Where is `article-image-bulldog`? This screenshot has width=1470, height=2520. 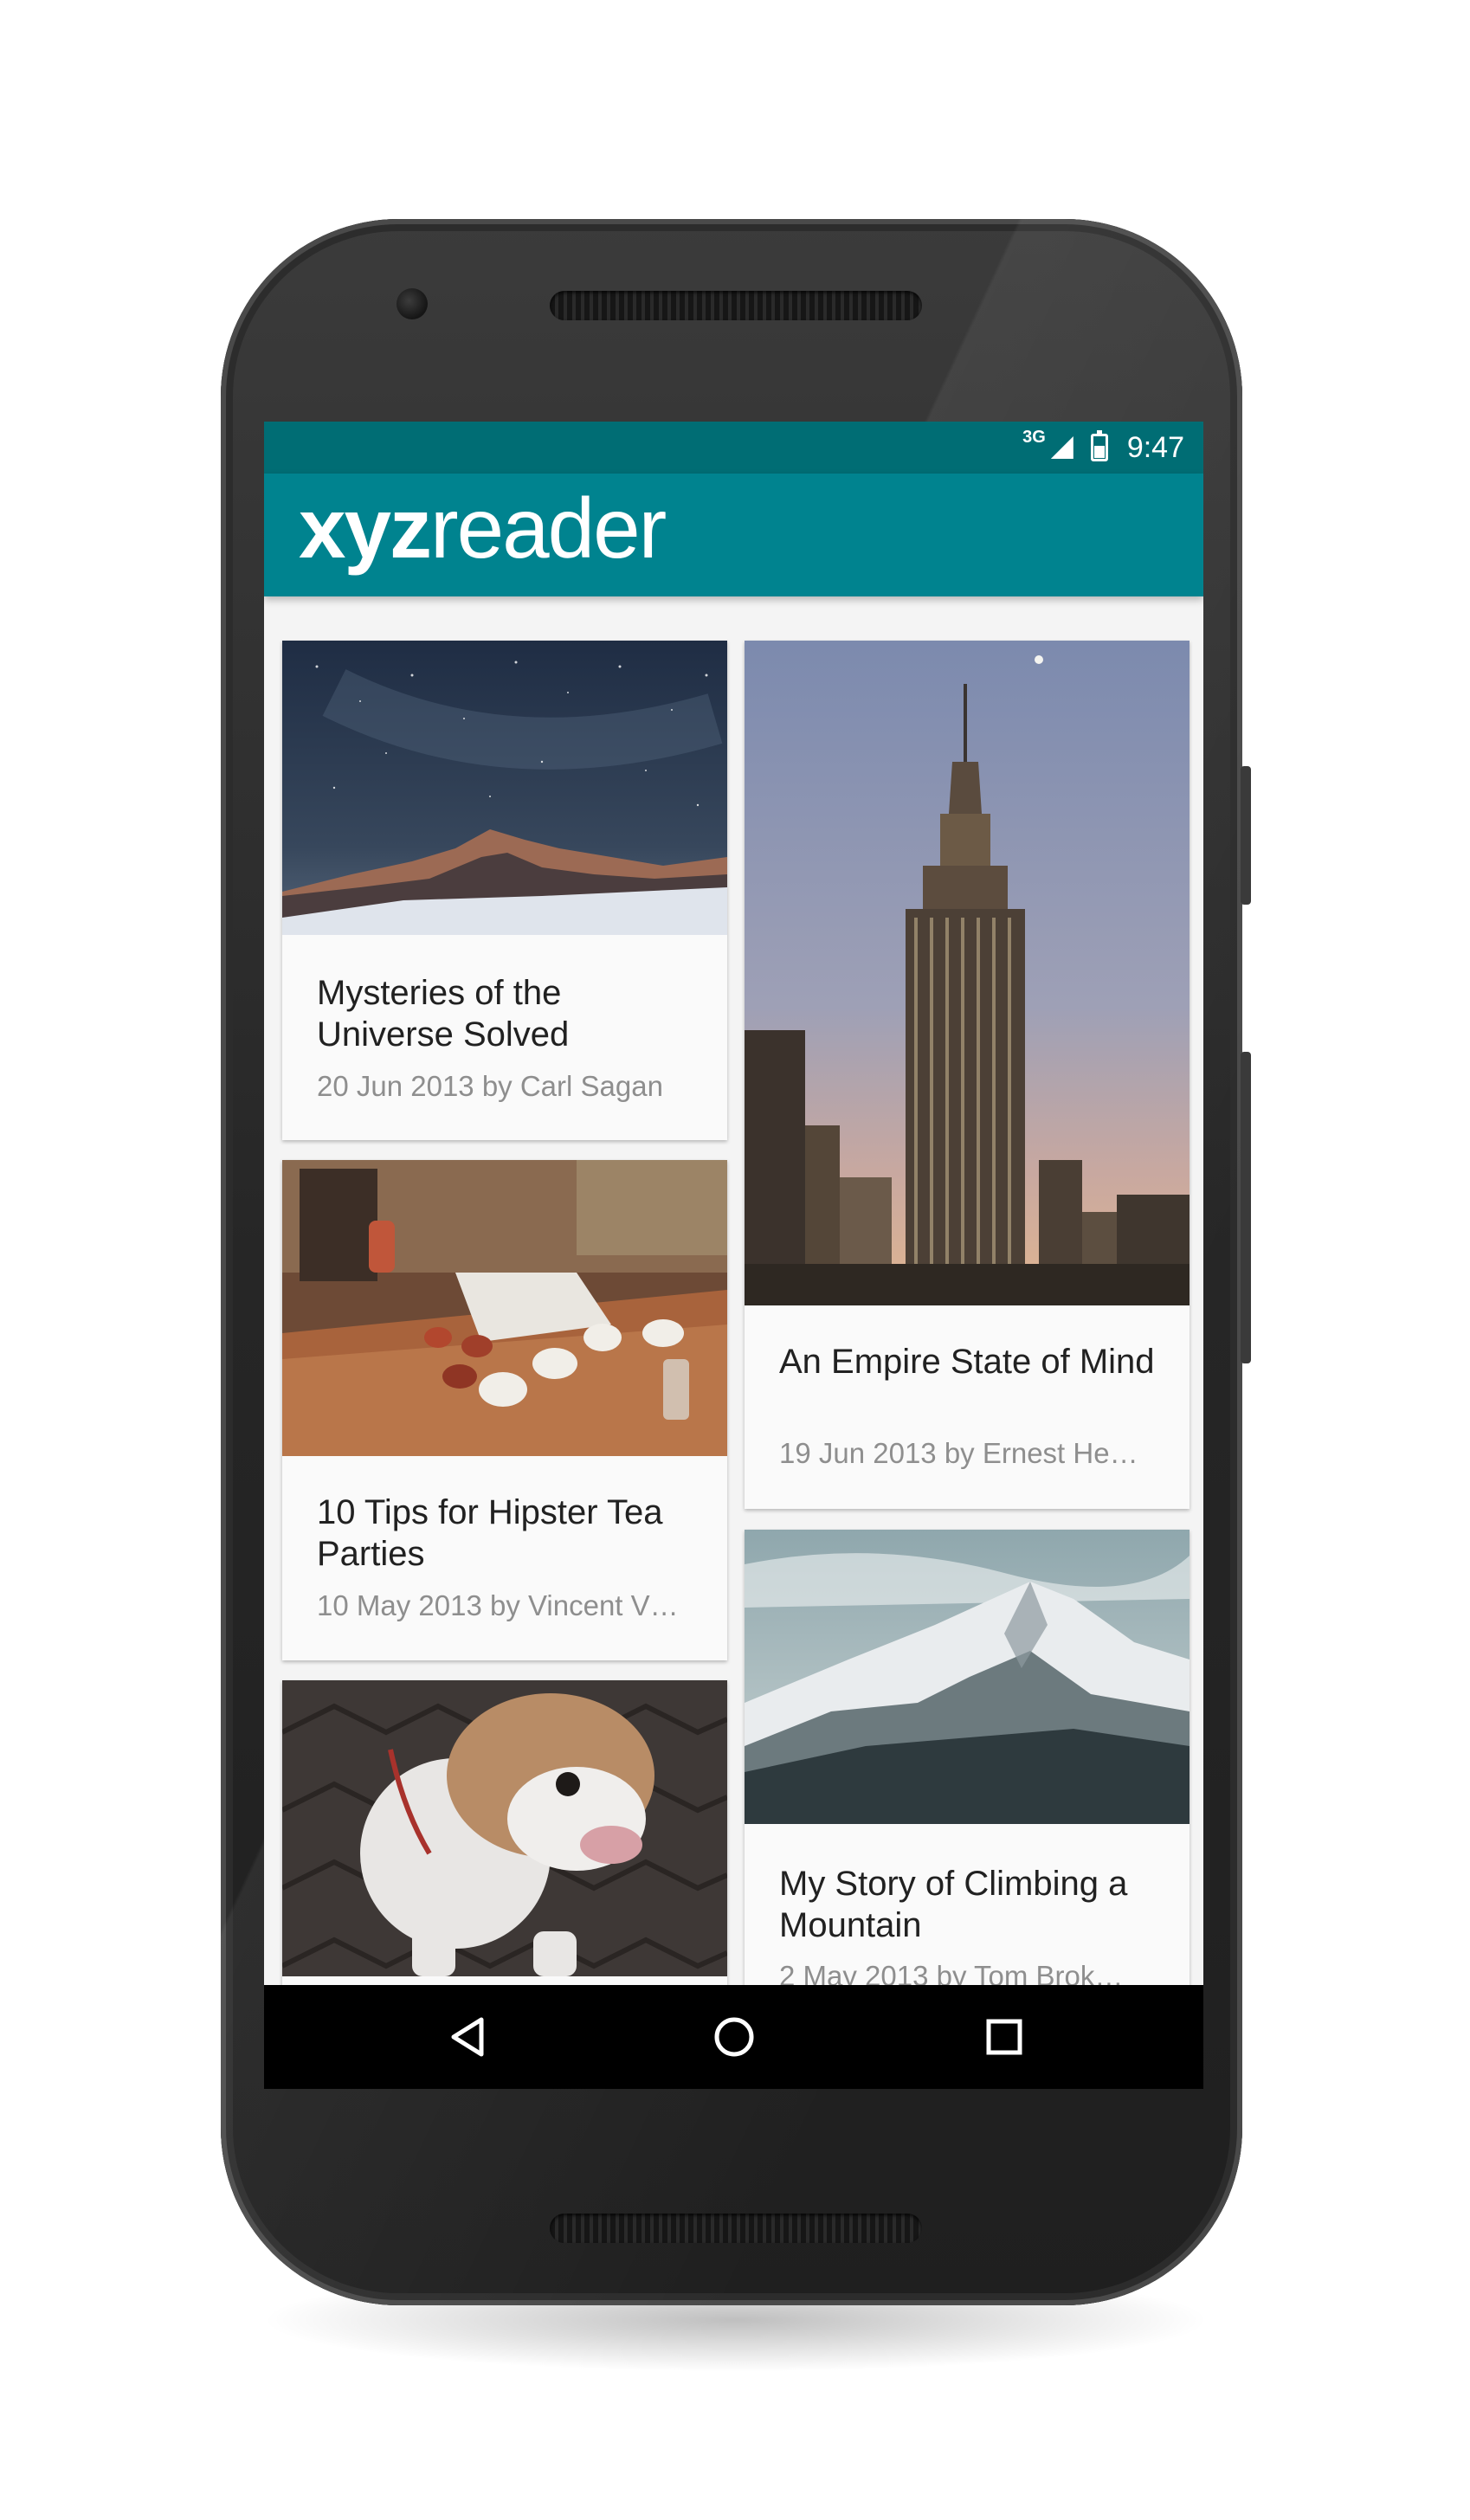 article-image-bulldog is located at coordinates (505, 1828).